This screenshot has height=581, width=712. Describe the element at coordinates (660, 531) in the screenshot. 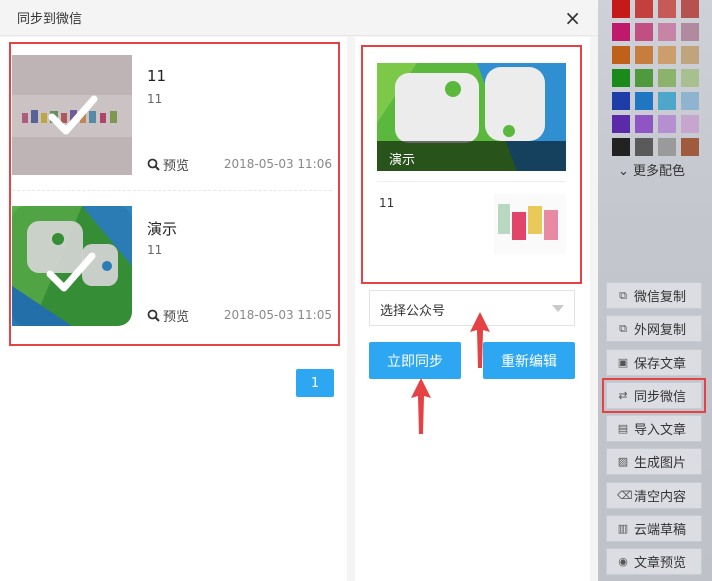

I see `side-btn-label: 云端草稿` at that location.